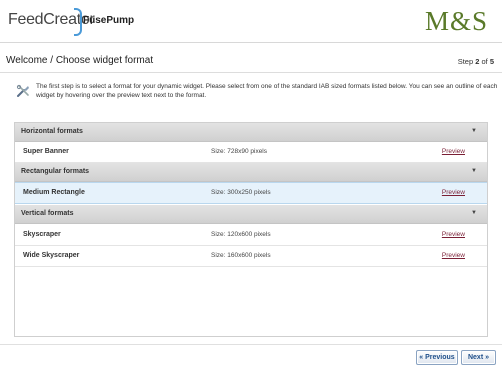 The width and height of the screenshot is (502, 368). I want to click on previous-button: « Previous, so click(437, 357).